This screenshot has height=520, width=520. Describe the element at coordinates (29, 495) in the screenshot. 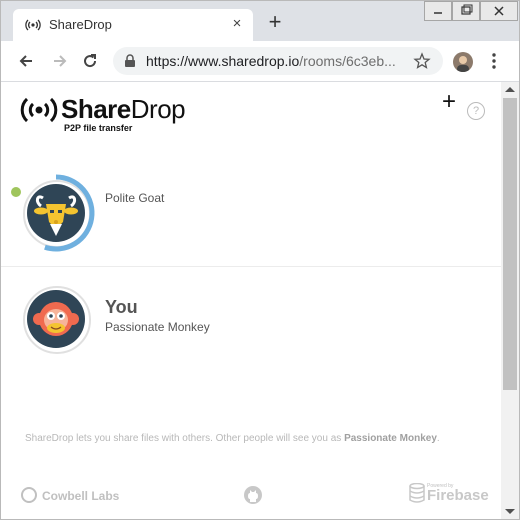

I see `bell-icon` at that location.